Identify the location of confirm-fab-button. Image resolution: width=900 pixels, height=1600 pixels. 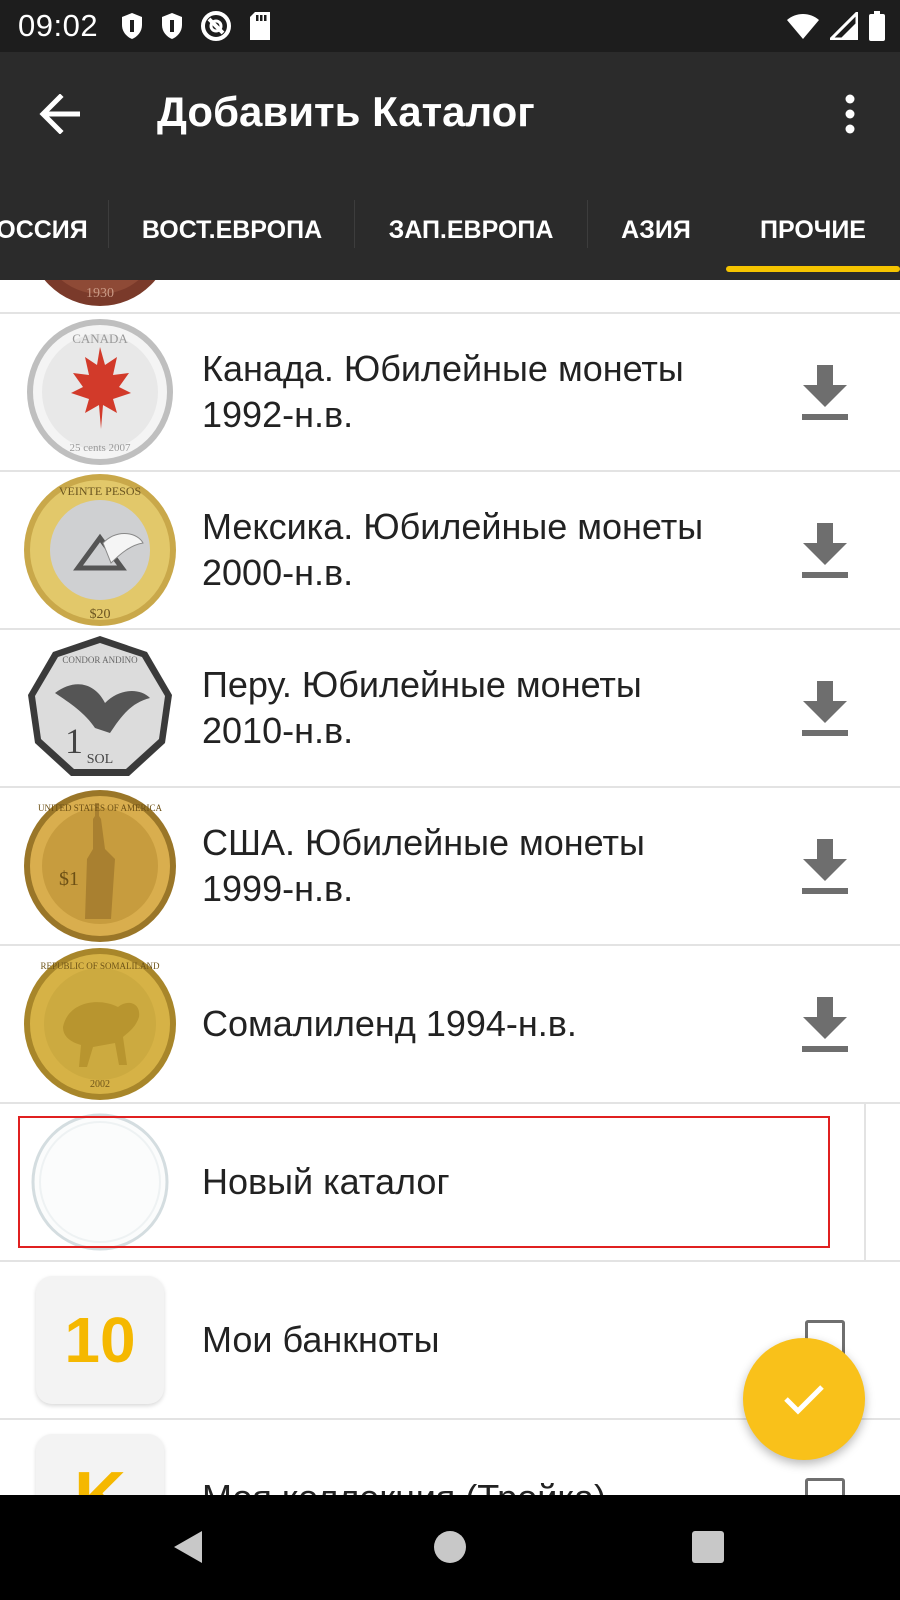
(804, 1399).